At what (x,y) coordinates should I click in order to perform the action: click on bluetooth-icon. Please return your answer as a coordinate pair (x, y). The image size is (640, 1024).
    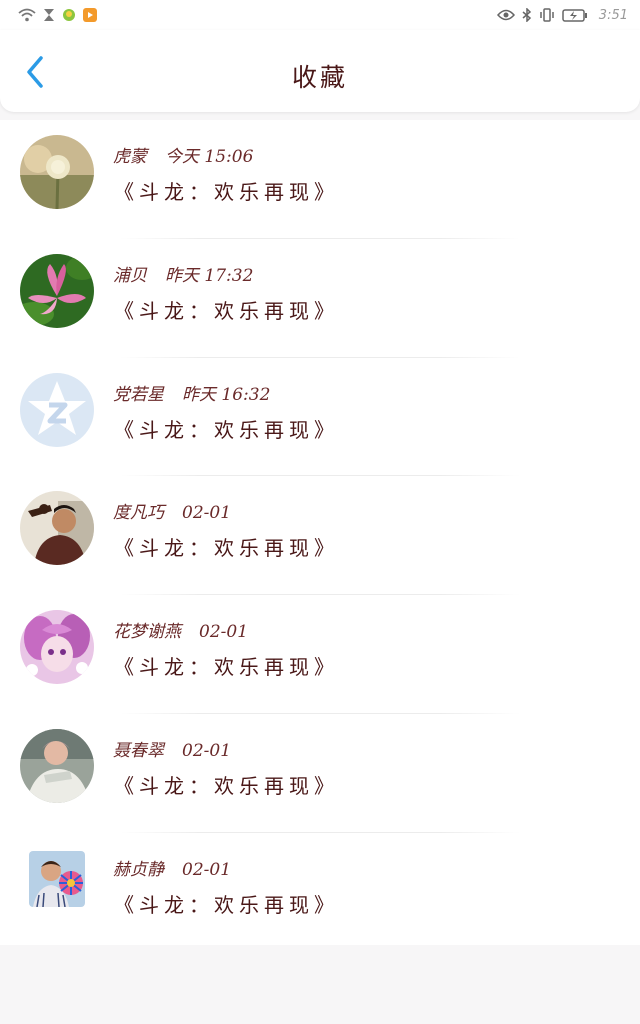
    Looking at the image, I should click on (527, 15).